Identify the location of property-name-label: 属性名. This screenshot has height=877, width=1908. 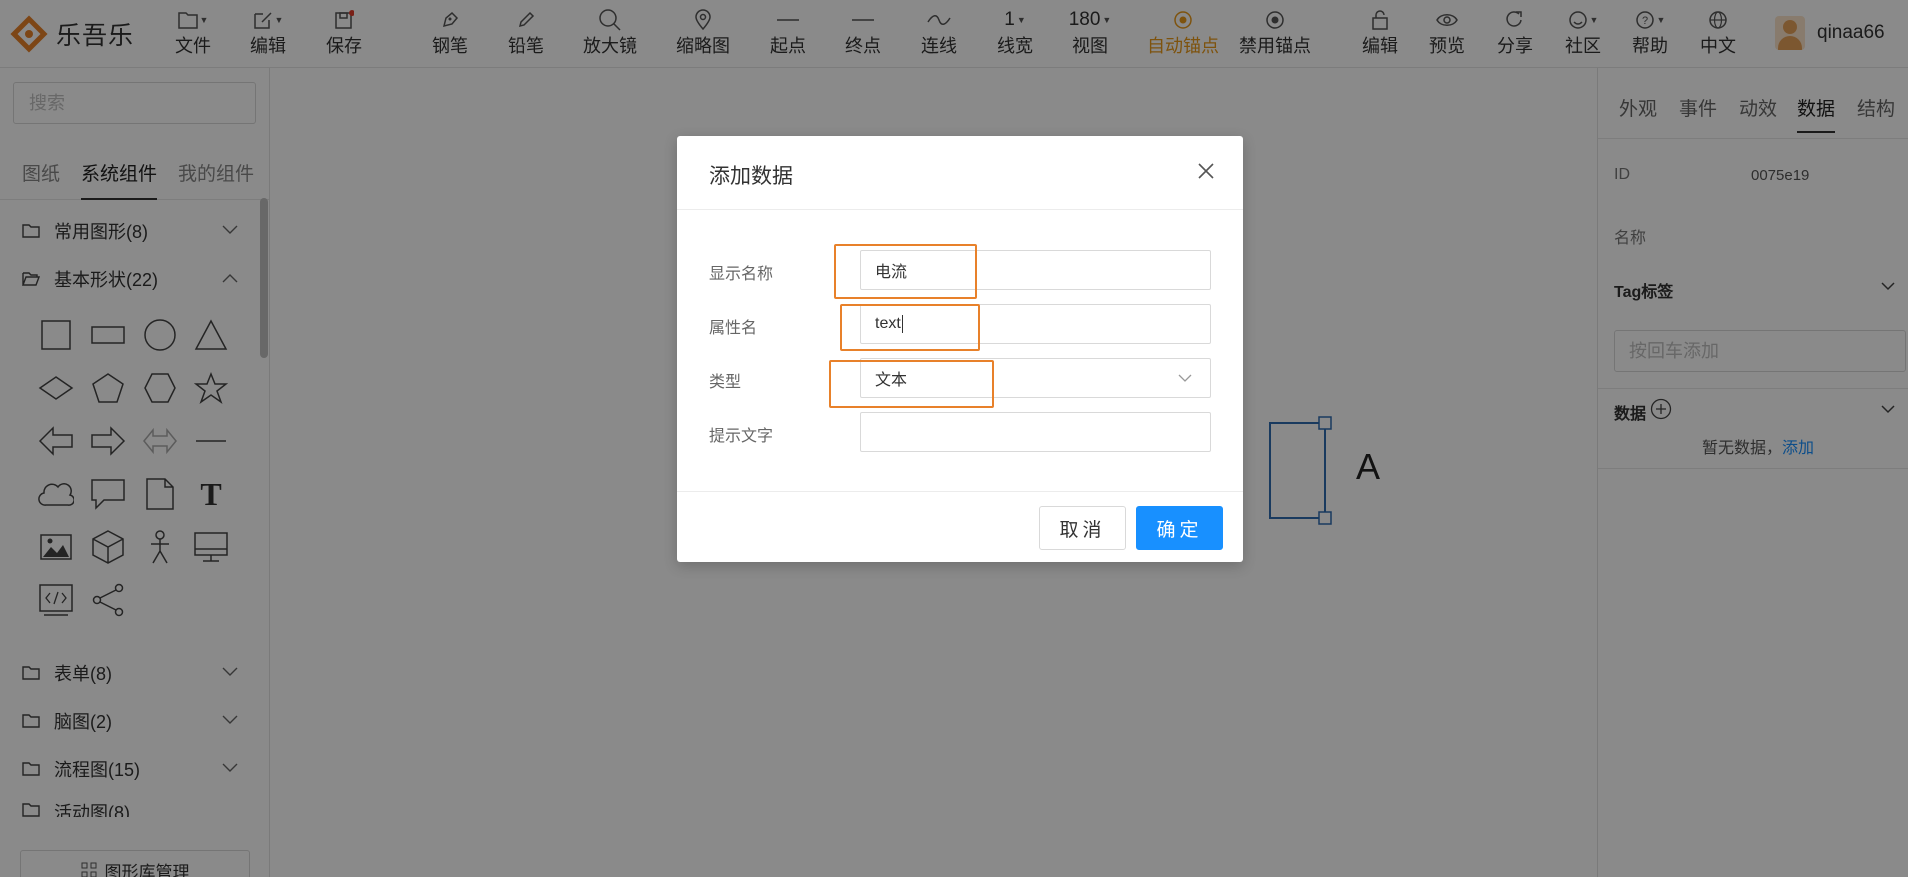
(733, 328).